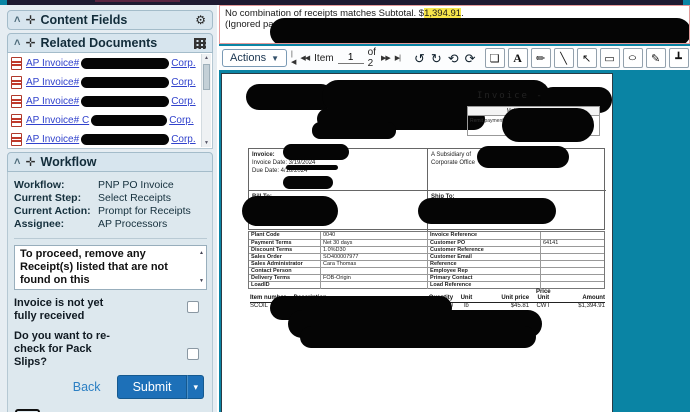 The height and width of the screenshot is (412, 690). I want to click on back-link: Back, so click(87, 387).